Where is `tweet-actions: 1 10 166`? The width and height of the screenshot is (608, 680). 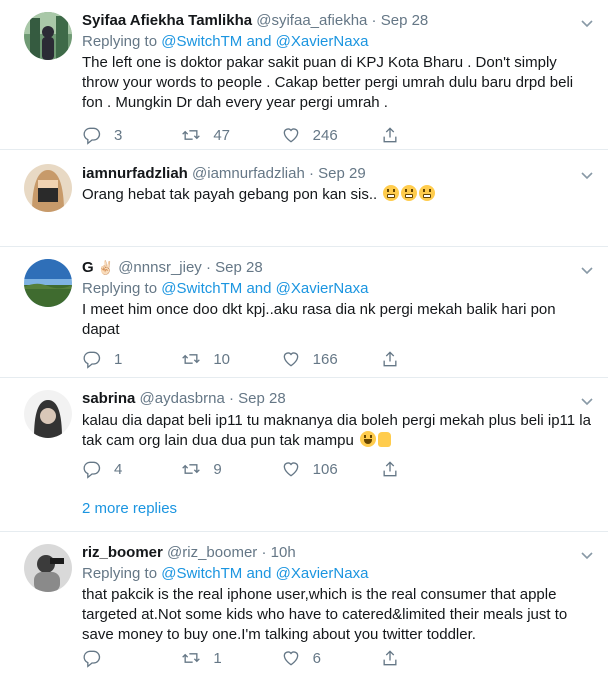 tweet-actions: 1 10 166 is located at coordinates (247, 359).